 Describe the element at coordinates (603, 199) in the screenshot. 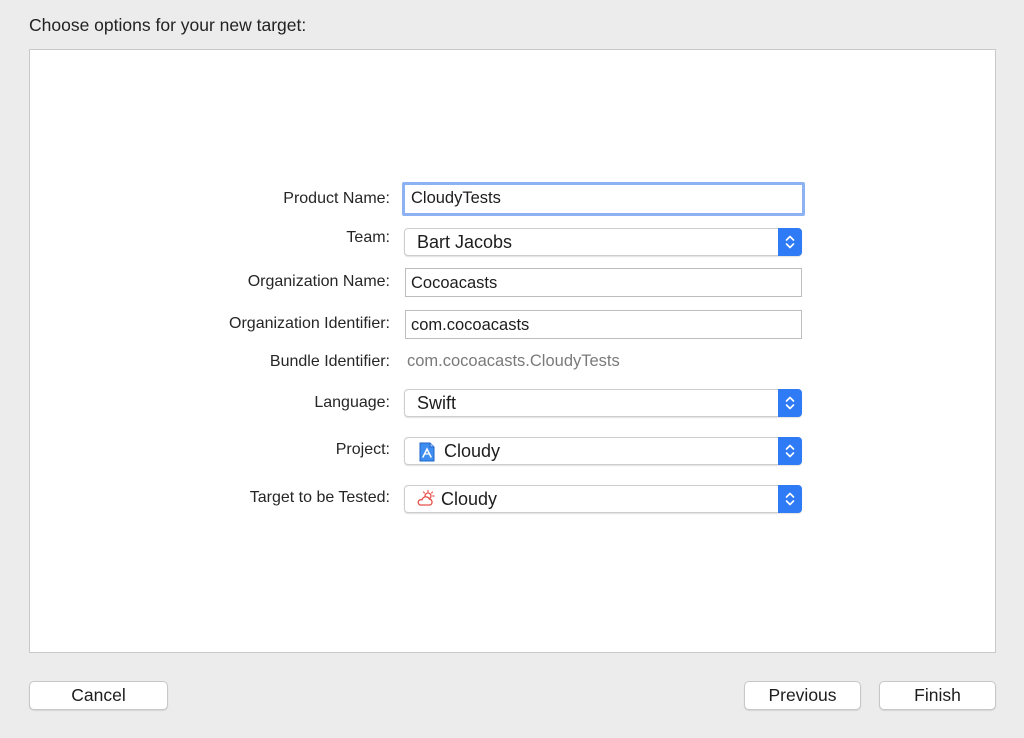

I see `product-name-field: CloudyTests` at that location.